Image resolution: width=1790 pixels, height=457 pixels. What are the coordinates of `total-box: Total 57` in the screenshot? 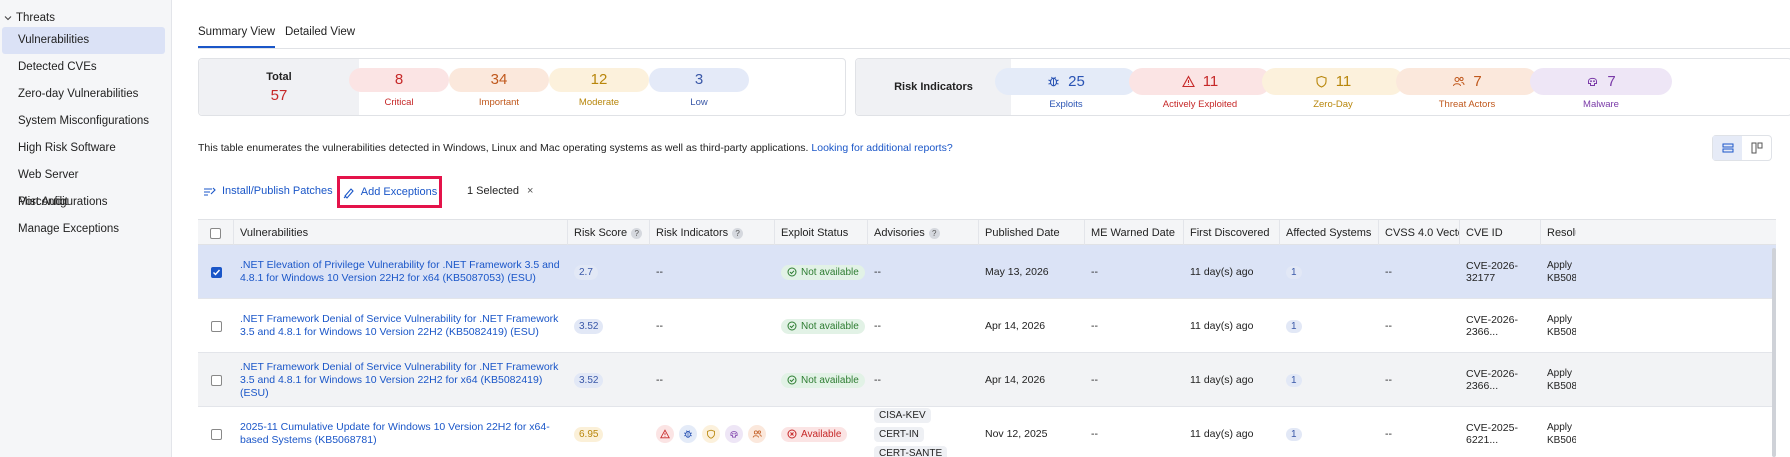 It's located at (279, 87).